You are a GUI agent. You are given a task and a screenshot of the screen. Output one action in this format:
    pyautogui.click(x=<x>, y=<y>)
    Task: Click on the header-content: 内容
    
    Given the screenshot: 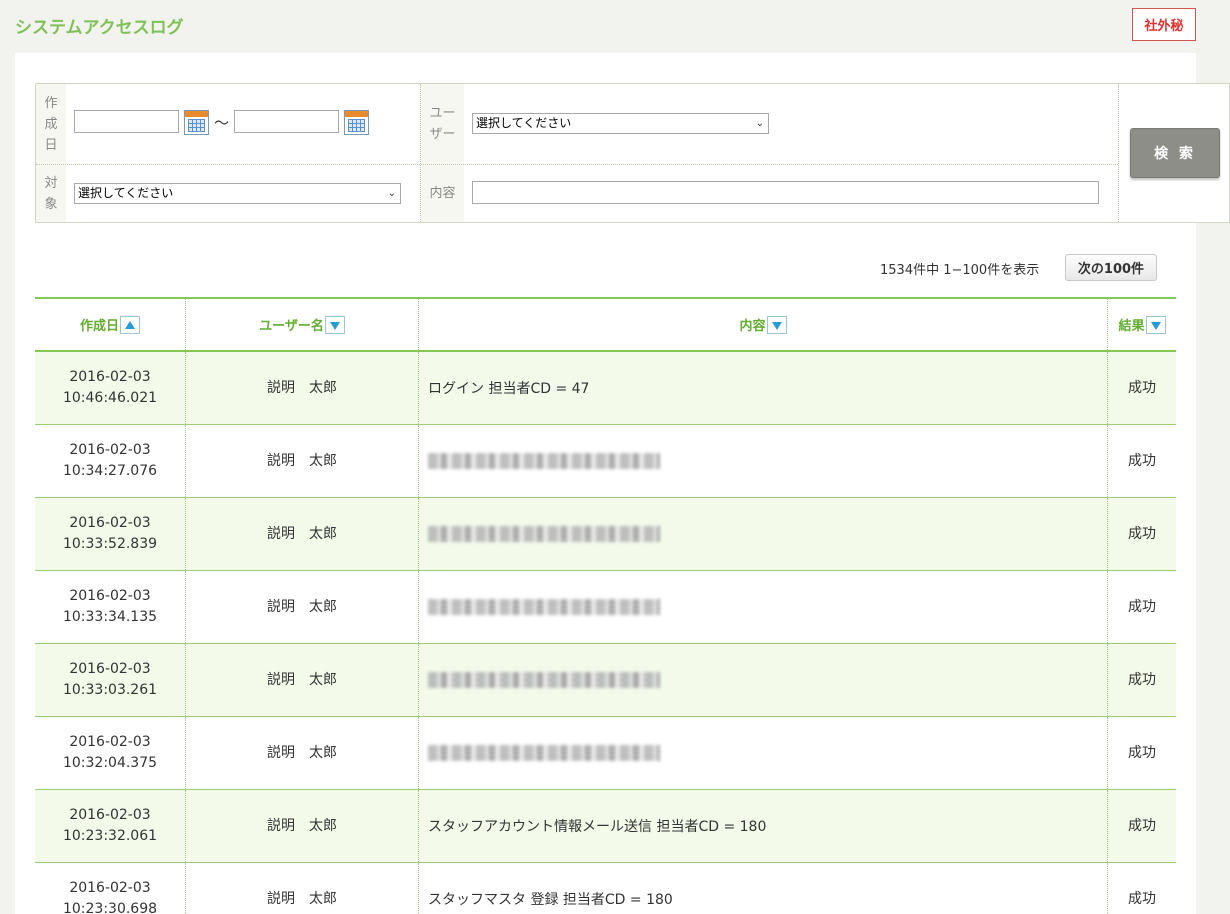 What is the action you would take?
    pyautogui.click(x=763, y=324)
    